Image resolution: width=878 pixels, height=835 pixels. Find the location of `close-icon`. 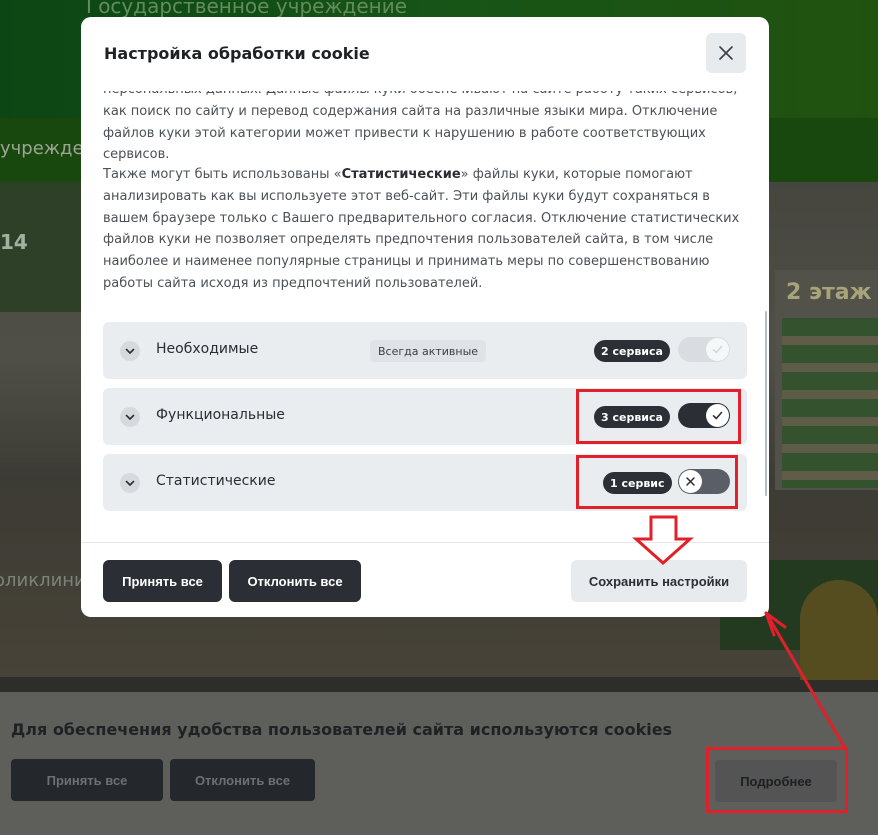

close-icon is located at coordinates (726, 53).